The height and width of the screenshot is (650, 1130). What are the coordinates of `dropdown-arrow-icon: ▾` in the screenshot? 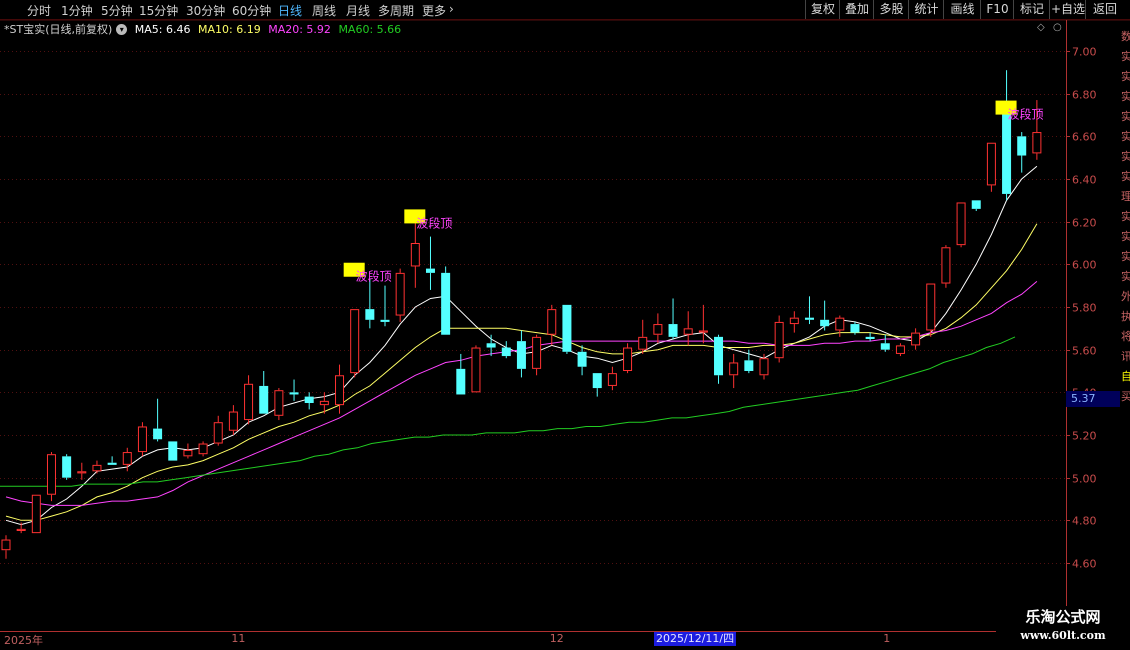 It's located at (122, 29).